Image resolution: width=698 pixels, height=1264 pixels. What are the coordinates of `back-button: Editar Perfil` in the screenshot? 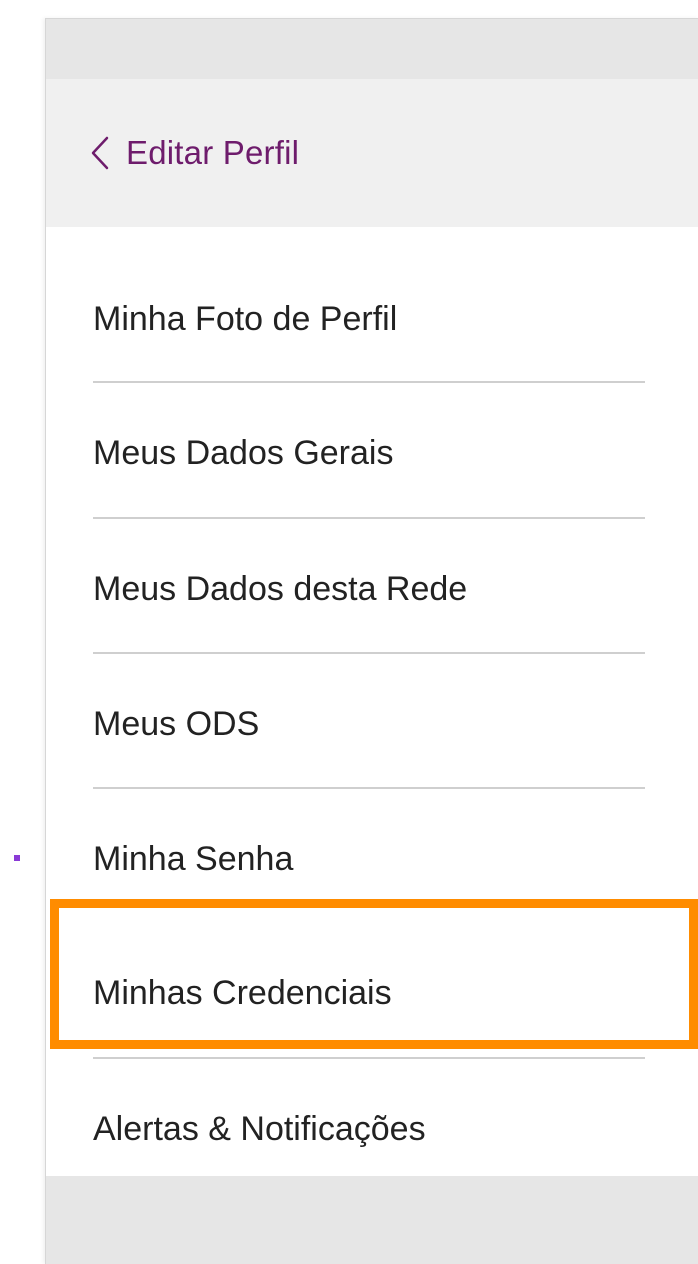 It's located at (194, 153).